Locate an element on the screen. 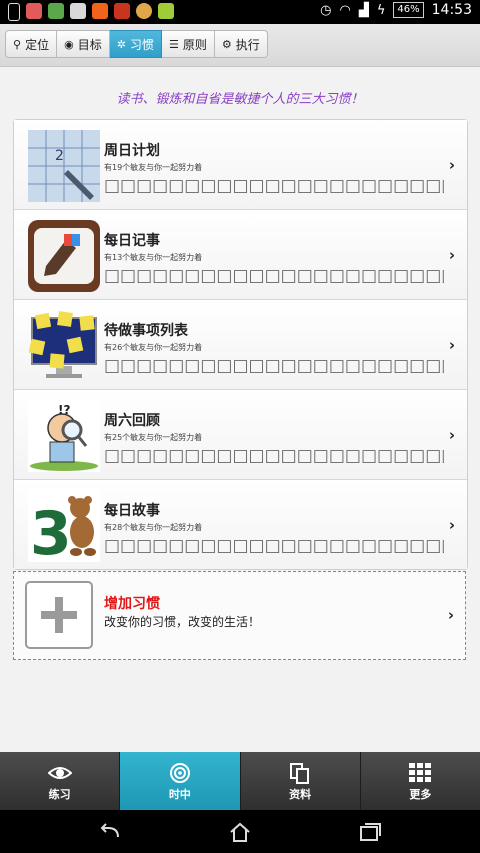  tab-habit: ✲ 习惯 is located at coordinates (135, 44).